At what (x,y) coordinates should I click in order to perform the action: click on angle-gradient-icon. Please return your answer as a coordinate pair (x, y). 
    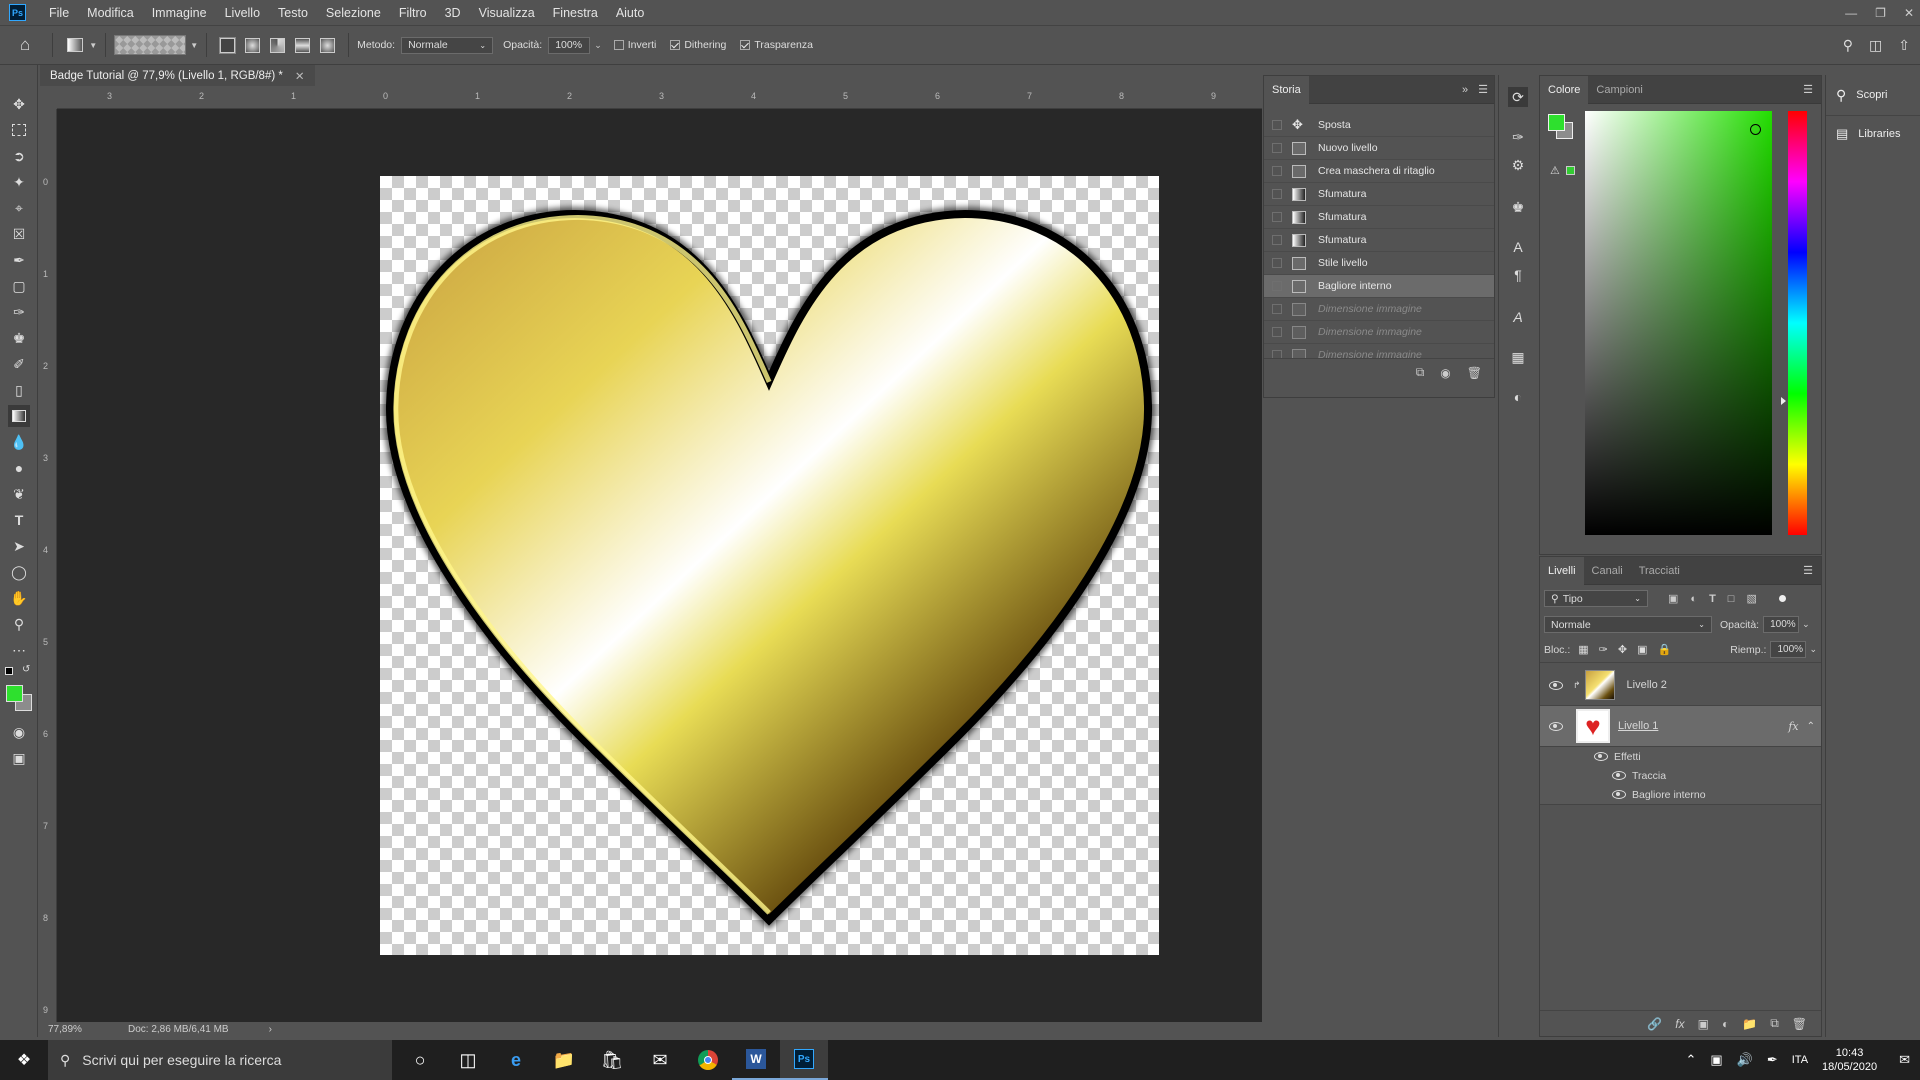
    Looking at the image, I should click on (278, 45).